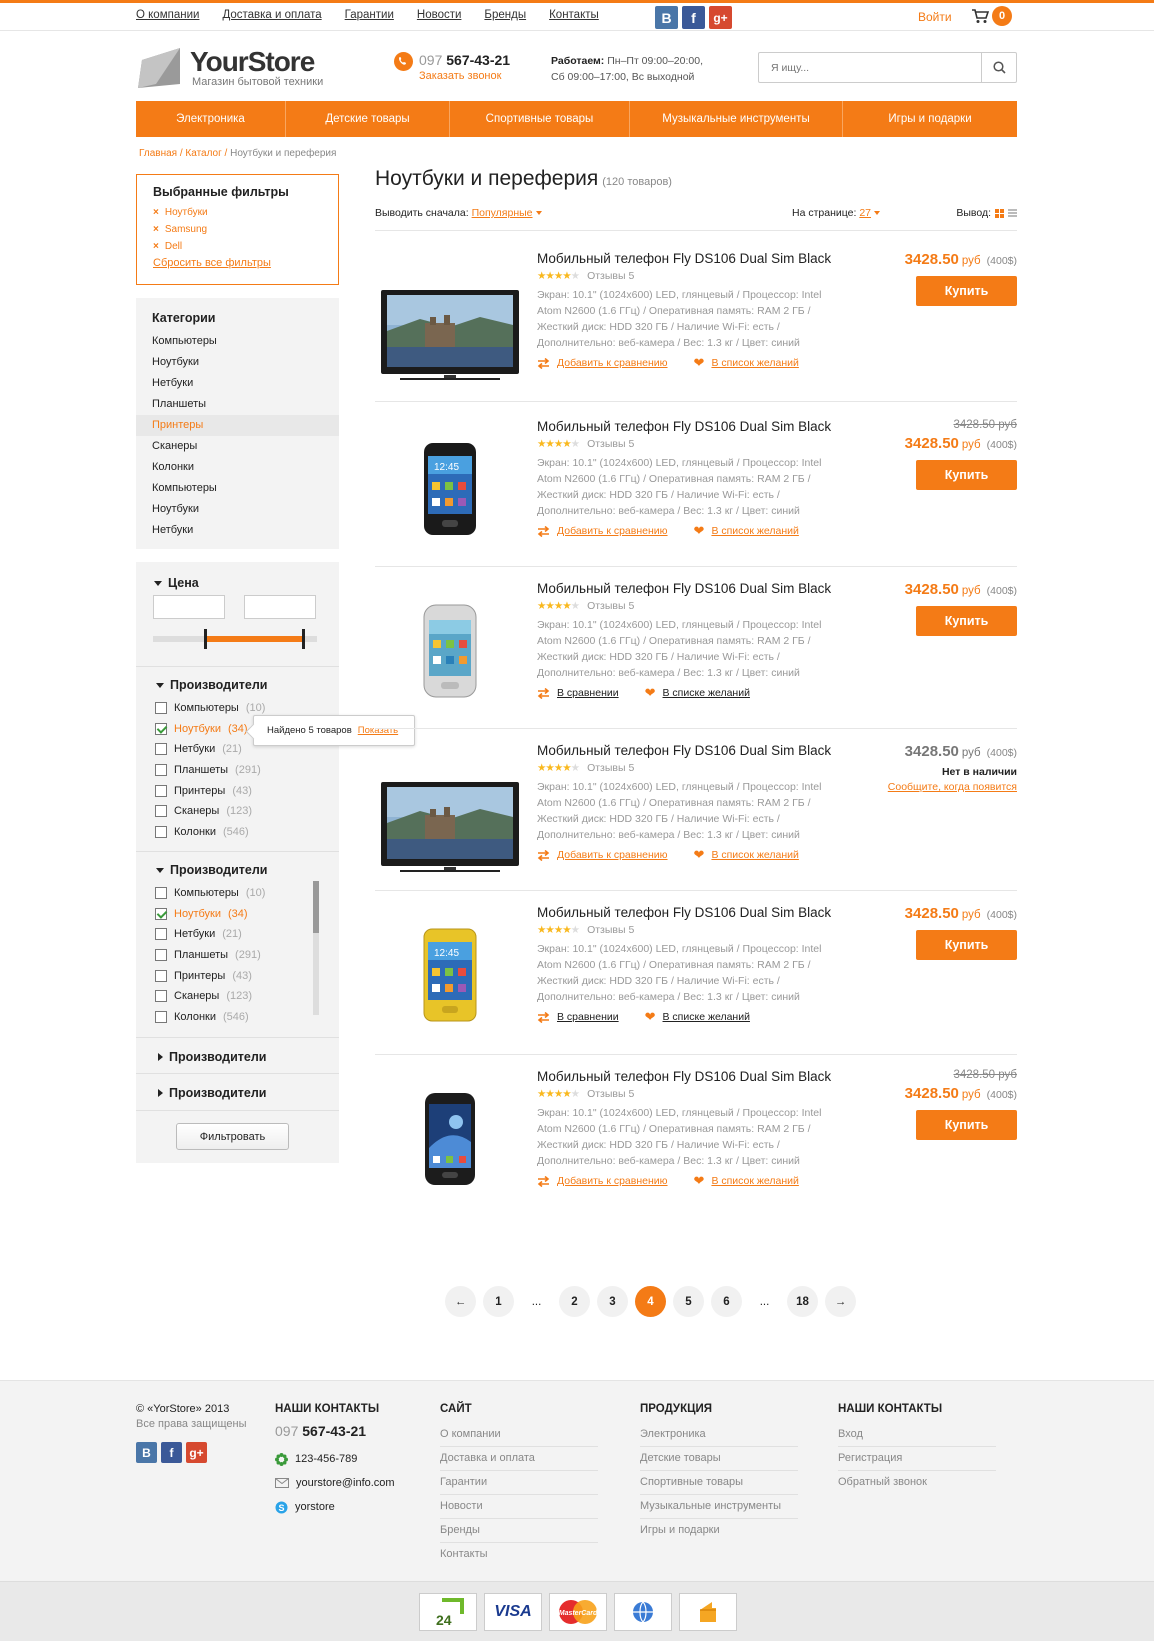  Describe the element at coordinates (439, 15) in the screenshot. I see `topnav-news: Новости` at that location.